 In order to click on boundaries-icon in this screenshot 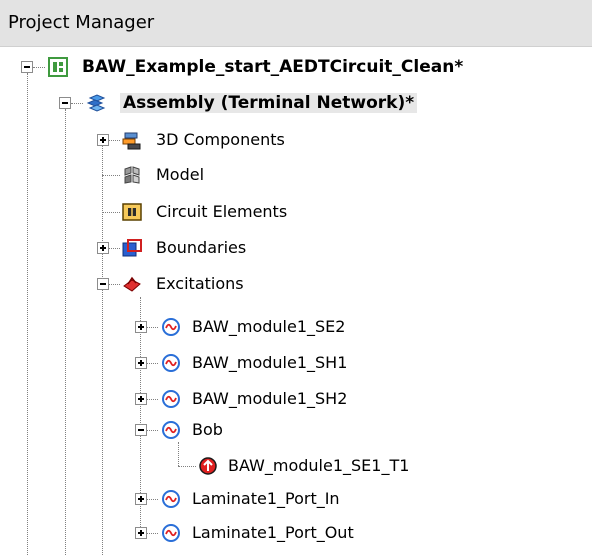, I will do `click(132, 248)`.